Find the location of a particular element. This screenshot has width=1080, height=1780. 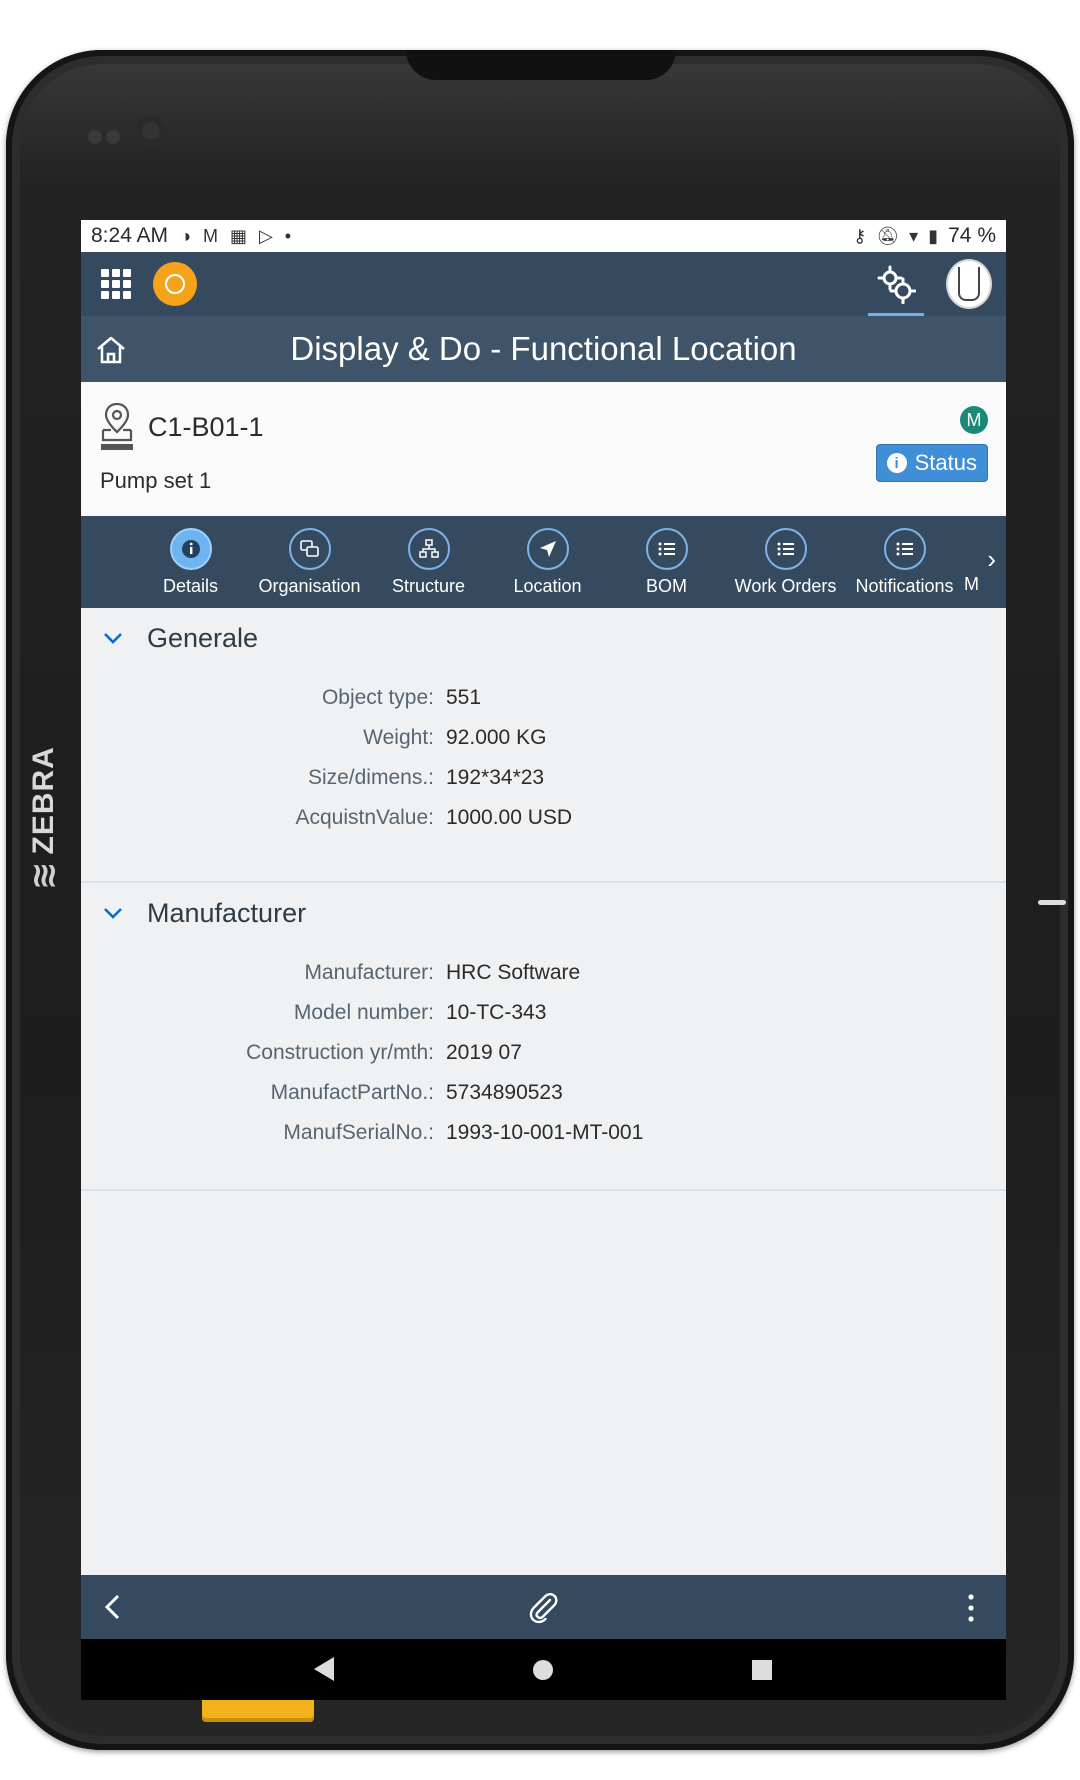

android-nav-bar is located at coordinates (543, 1669).